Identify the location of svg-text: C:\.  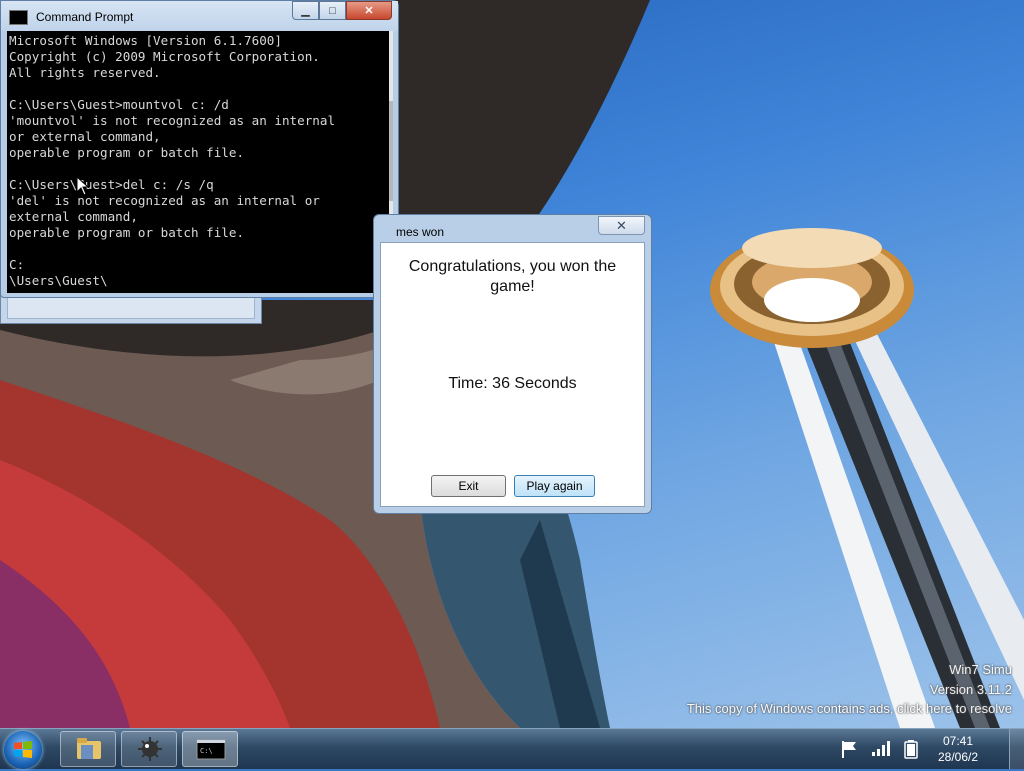
(206, 751).